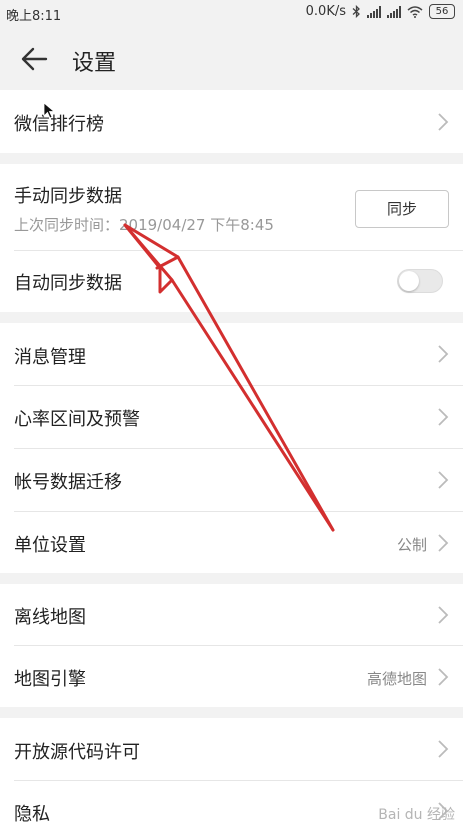 This screenshot has width=463, height=828. I want to click on status-icons: 0.0K/s 56, so click(380, 11).